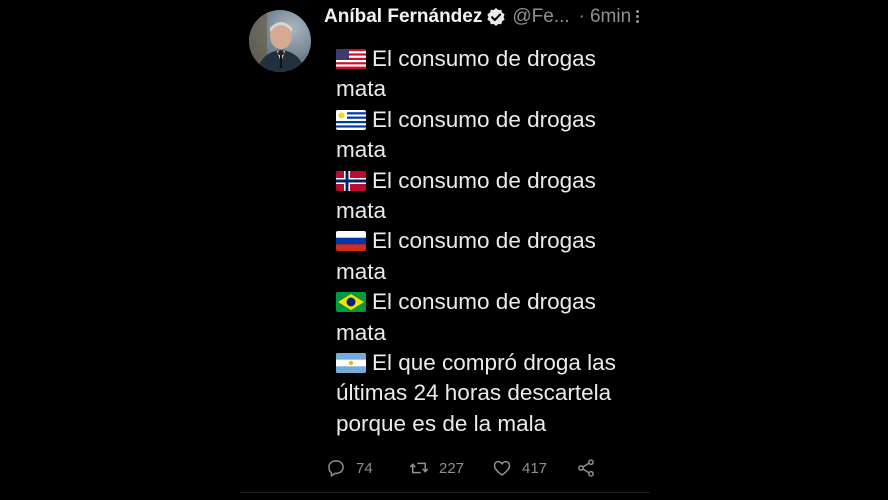 Image resolution: width=888 pixels, height=500 pixels. I want to click on argentina-flag-icon, so click(351, 363).